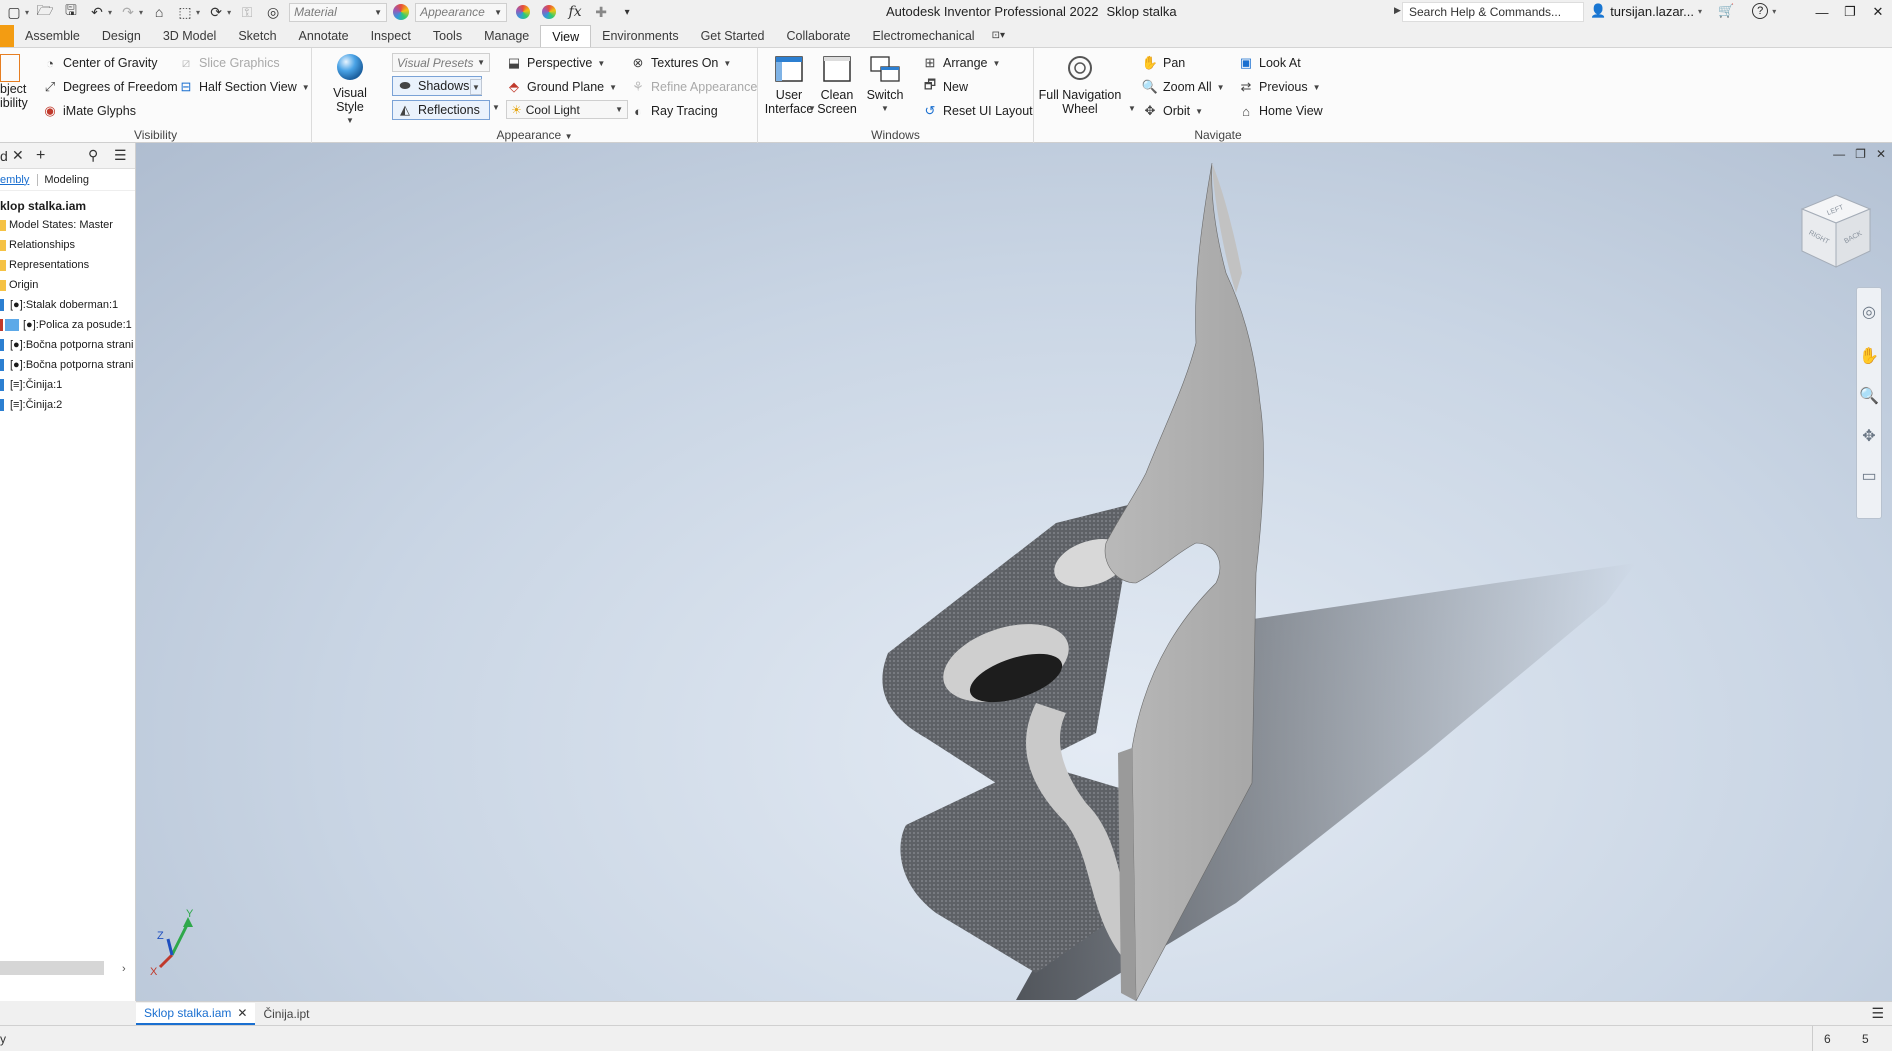 This screenshot has height=1051, width=1892. Describe the element at coordinates (257, 36) in the screenshot. I see `tab-sketch: Sketch` at that location.